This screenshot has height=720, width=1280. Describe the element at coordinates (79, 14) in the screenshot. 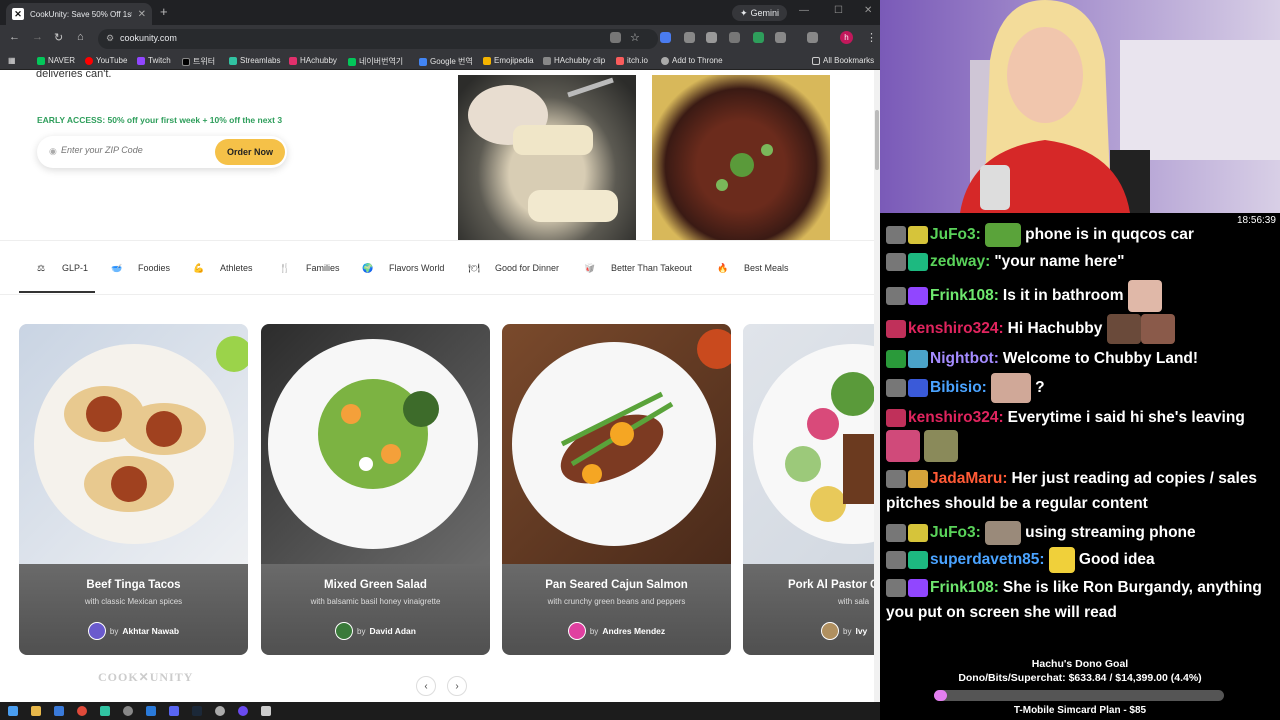

I see `active-tab: ✕ CookUnity: Save 50% Off 1st W ✕` at that location.